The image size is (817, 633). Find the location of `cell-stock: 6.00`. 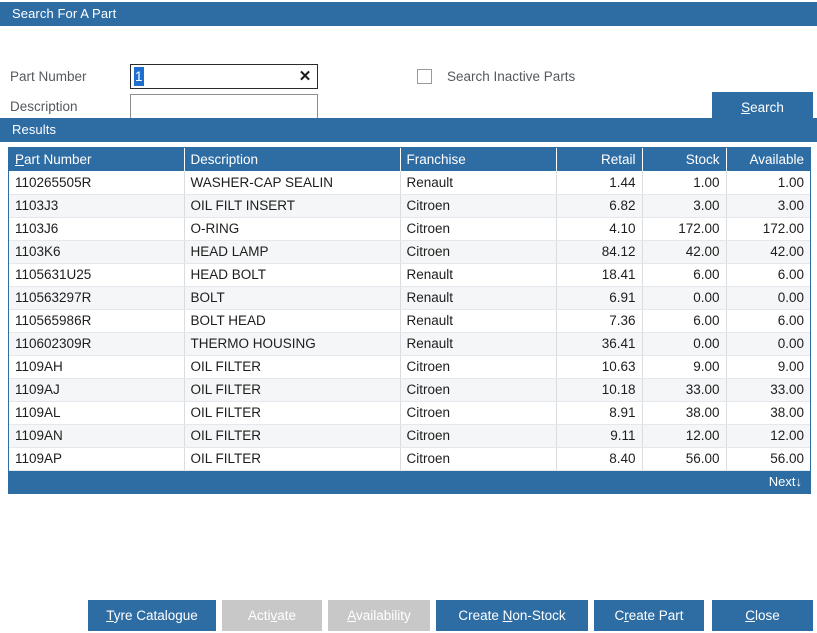

cell-stock: 6.00 is located at coordinates (684, 321).